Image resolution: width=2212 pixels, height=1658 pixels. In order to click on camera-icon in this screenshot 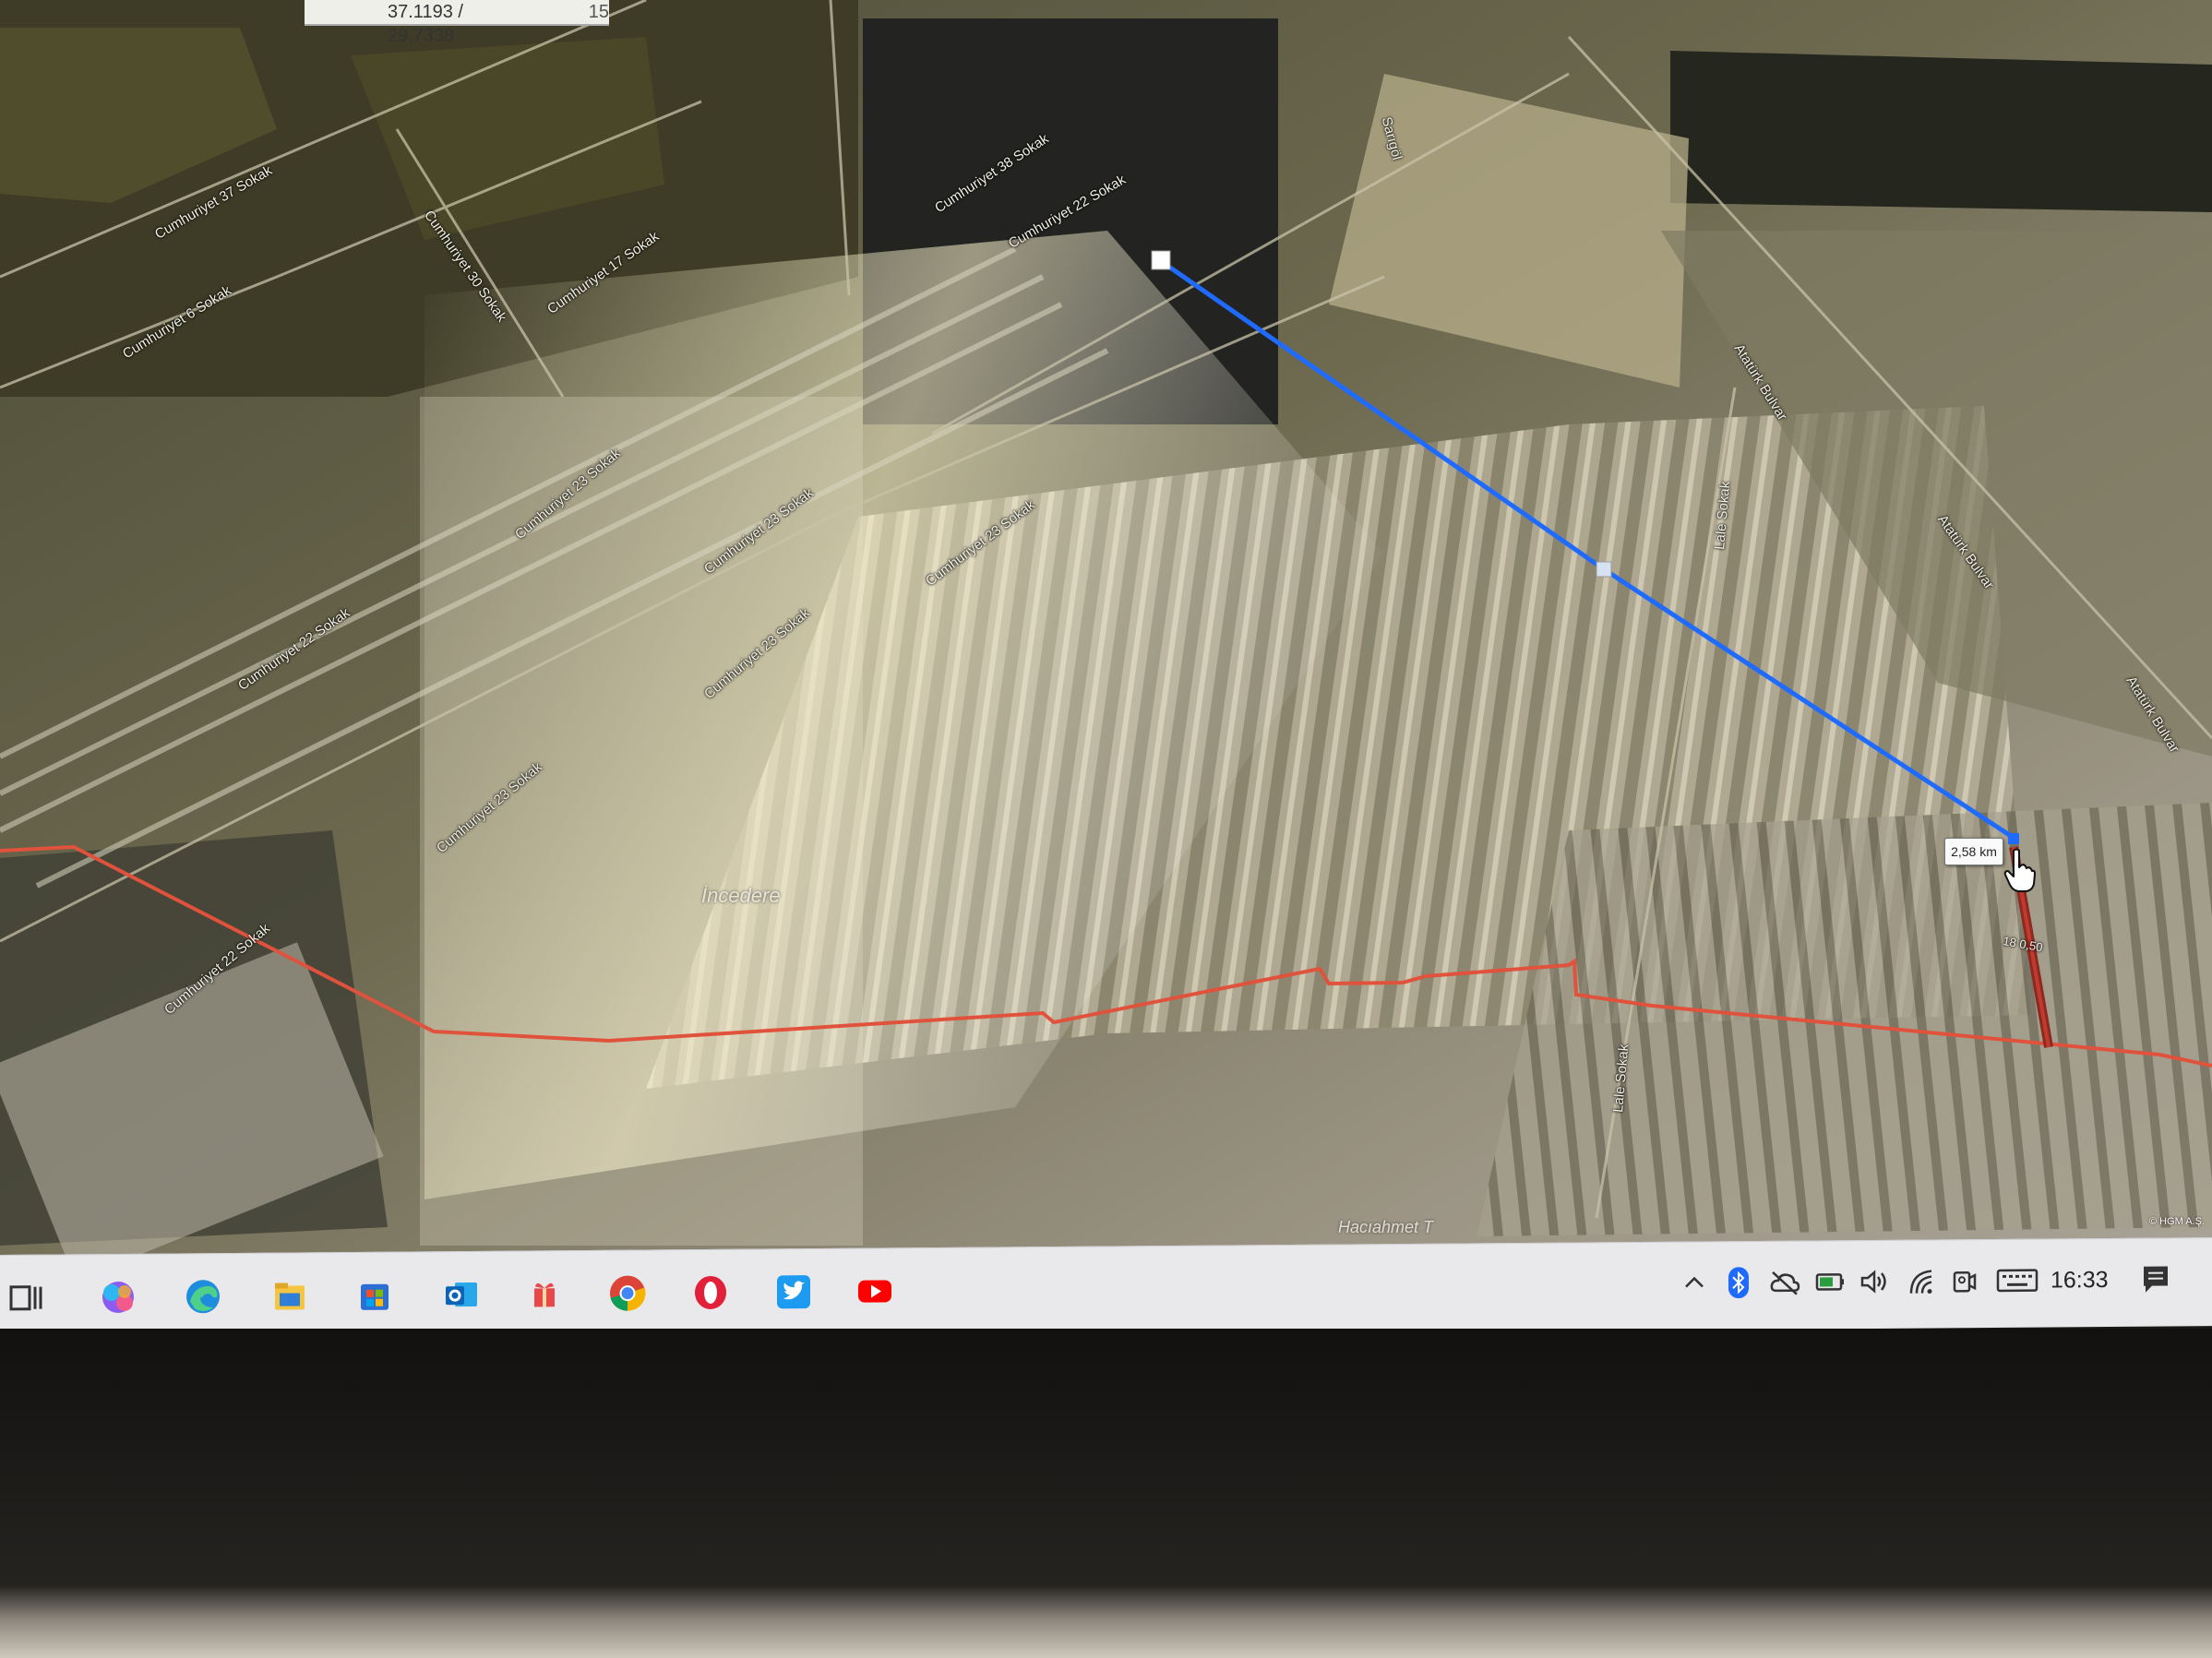, I will do `click(1963, 1280)`.